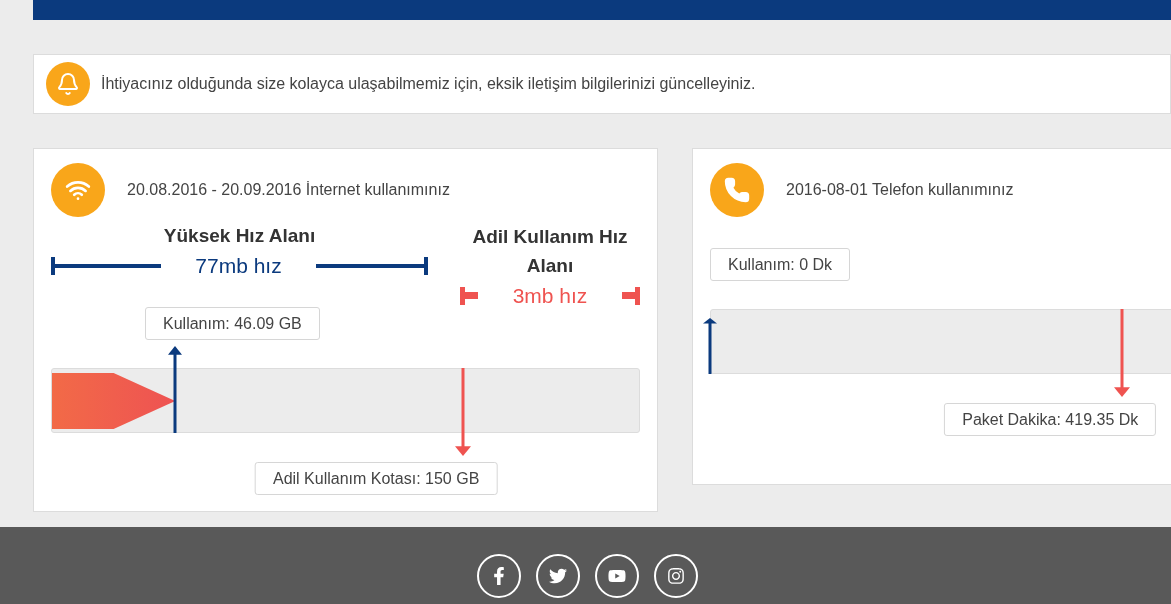 This screenshot has width=1171, height=604. Describe the element at coordinates (499, 576) in the screenshot. I see `facebook-icon` at that location.